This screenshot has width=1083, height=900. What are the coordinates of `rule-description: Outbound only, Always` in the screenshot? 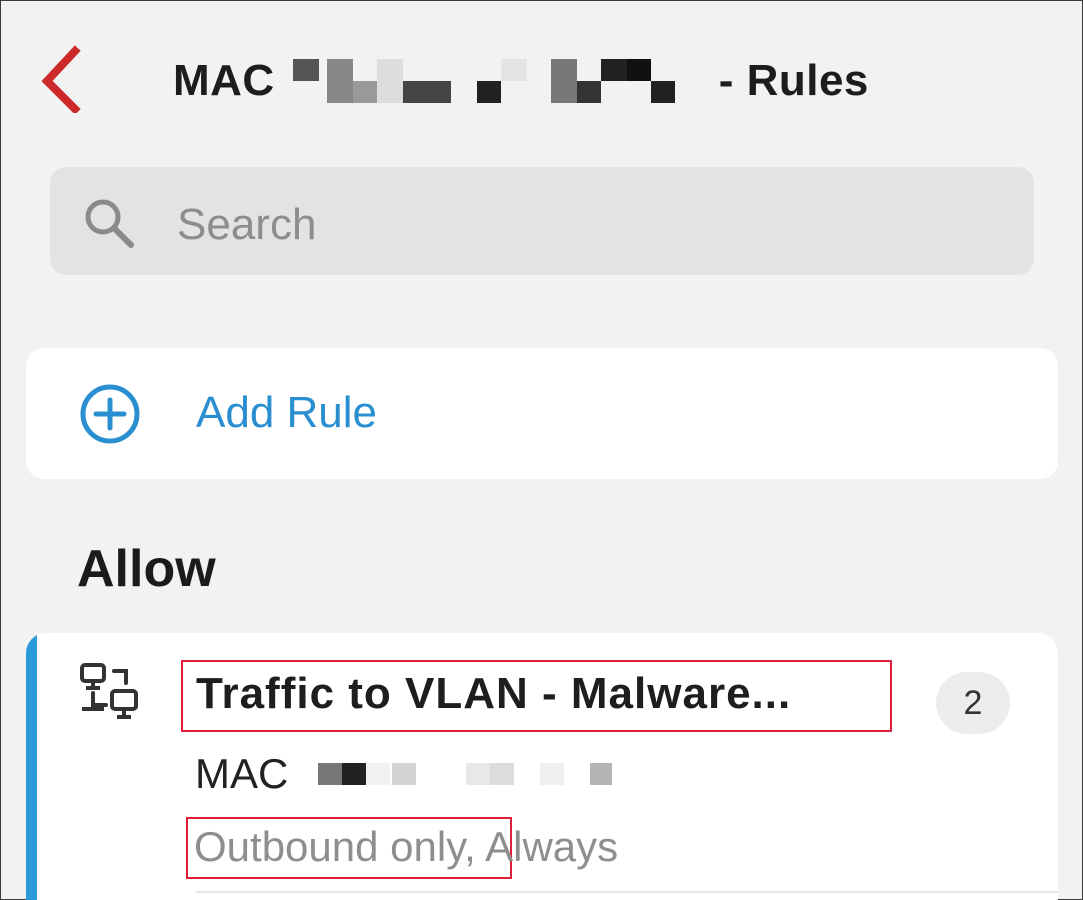 It's located at (406, 847).